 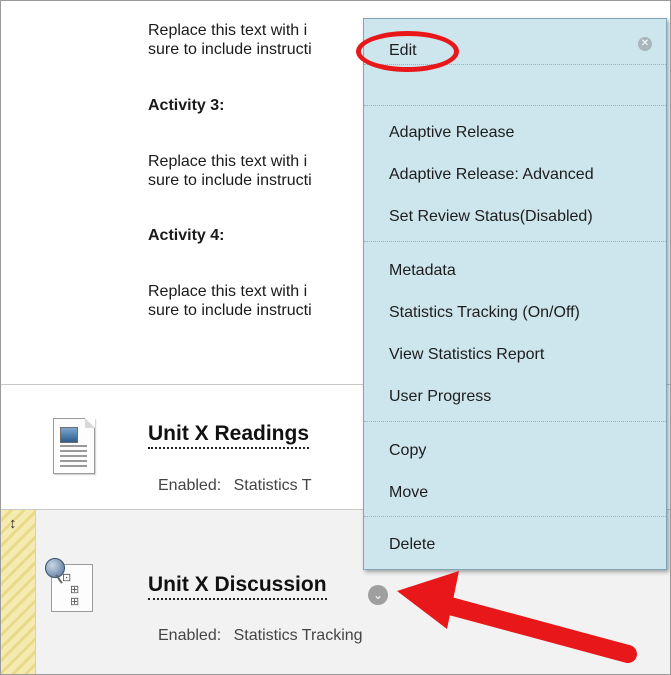 I want to click on edit-highlight-circle, so click(x=407, y=51).